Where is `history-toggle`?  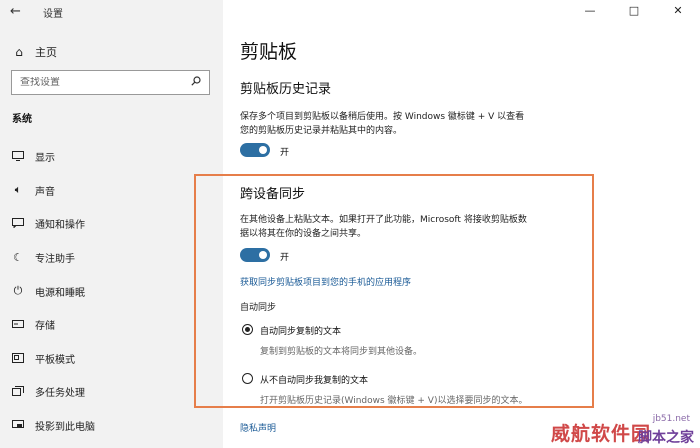
history-toggle is located at coordinates (255, 150).